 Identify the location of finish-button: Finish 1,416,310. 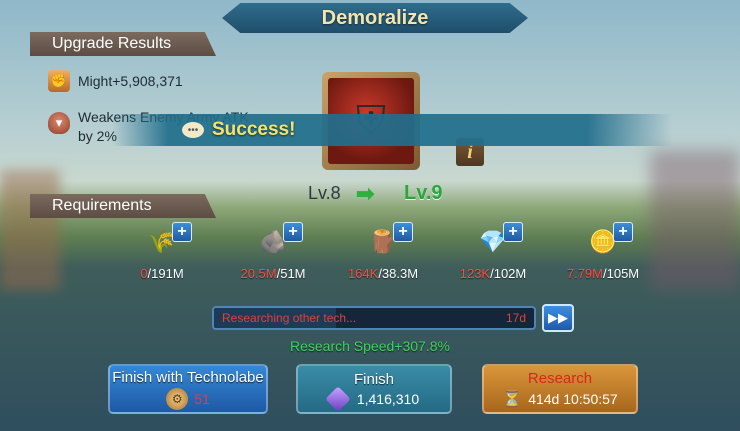
(374, 389).